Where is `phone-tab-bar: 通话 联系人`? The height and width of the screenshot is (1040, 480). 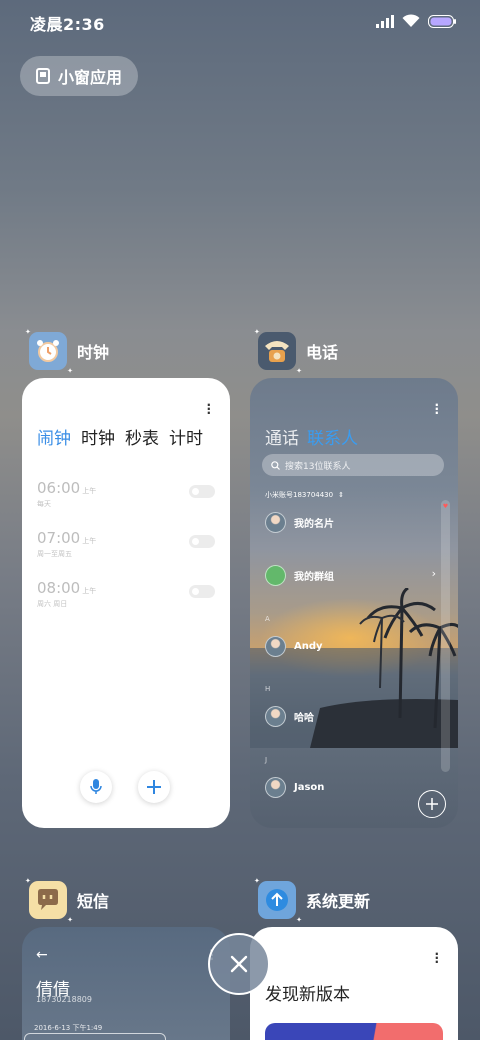 phone-tab-bar: 通话 联系人 is located at coordinates (311, 436).